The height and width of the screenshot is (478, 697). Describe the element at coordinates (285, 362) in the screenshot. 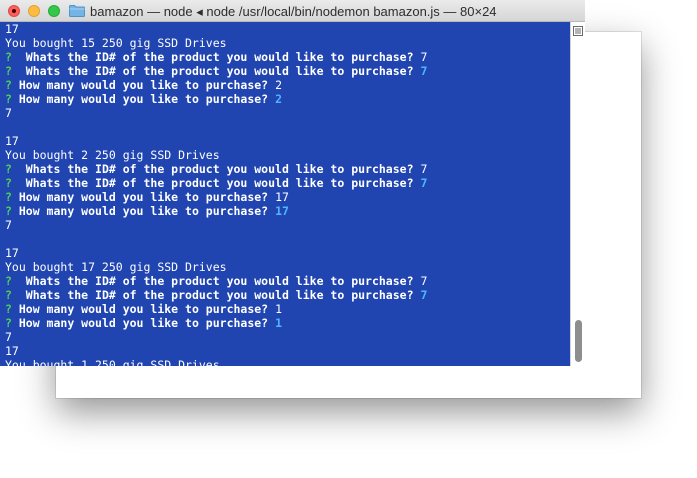

I see `terminal-line: You bought 1 250 gig SSD Drives` at that location.